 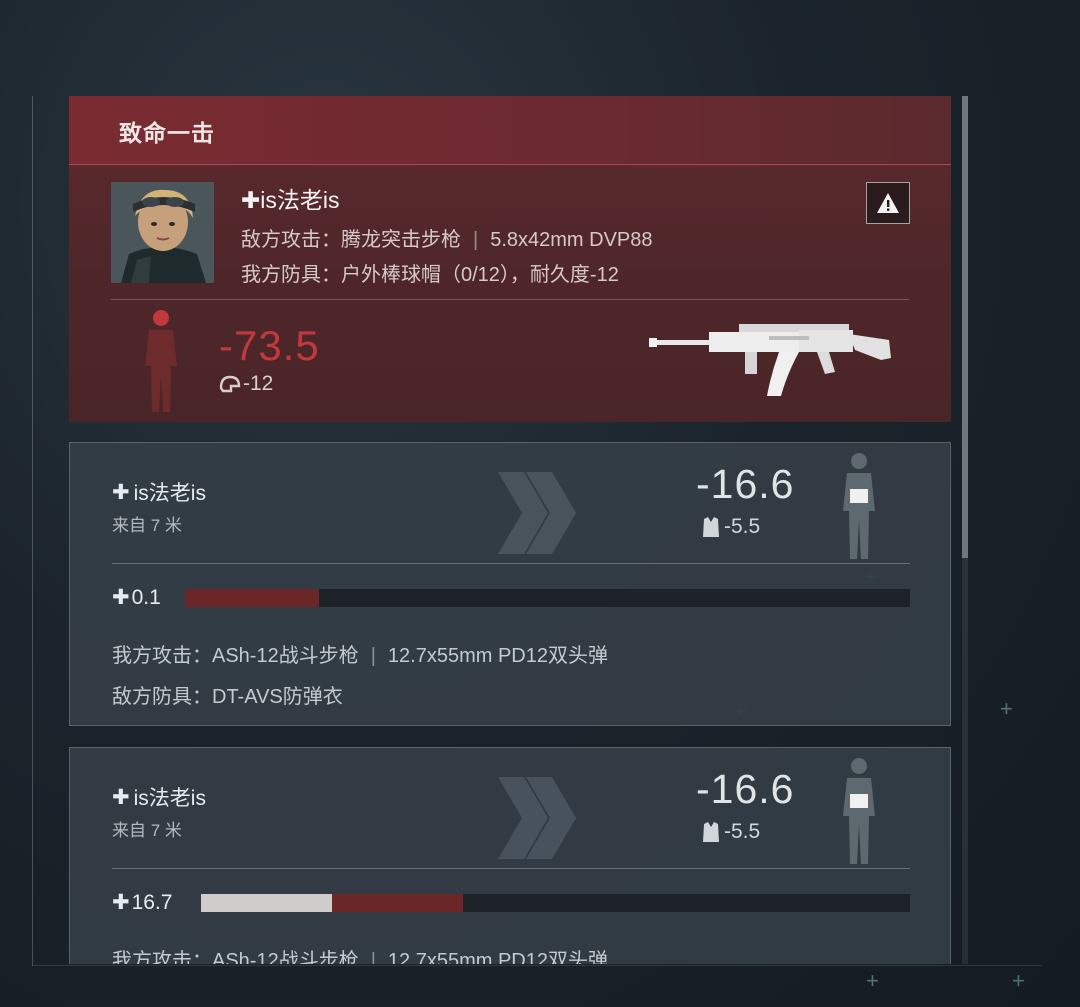 What do you see at coordinates (277, 697) in the screenshot?
I see `enemy-armor: DT-AVS防弹衣` at bounding box center [277, 697].